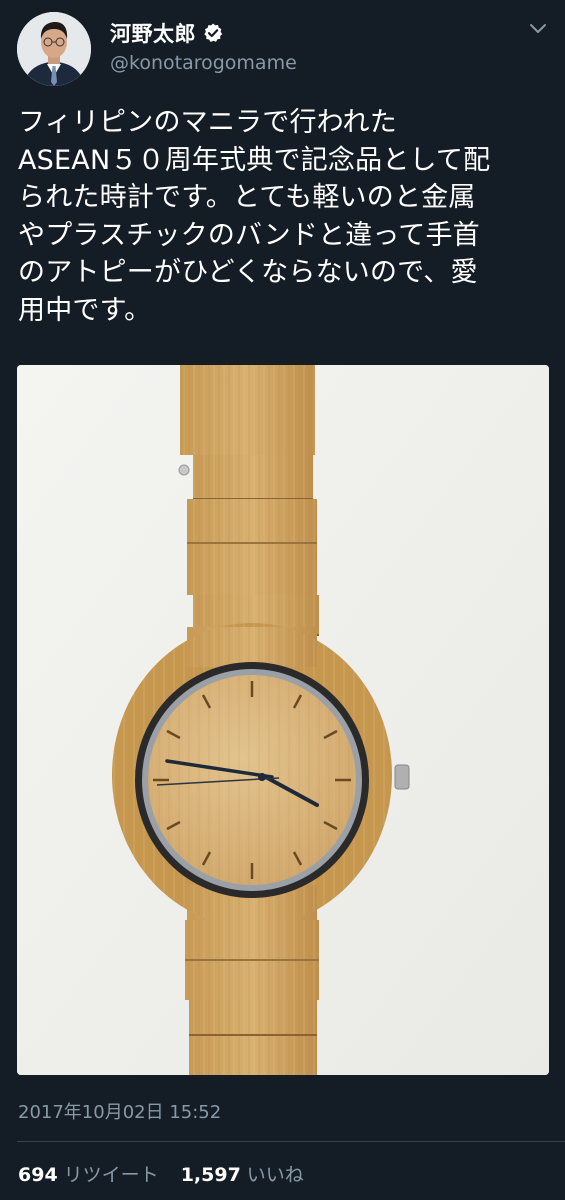  Describe the element at coordinates (538, 29) in the screenshot. I see `chevron-down-icon` at that location.